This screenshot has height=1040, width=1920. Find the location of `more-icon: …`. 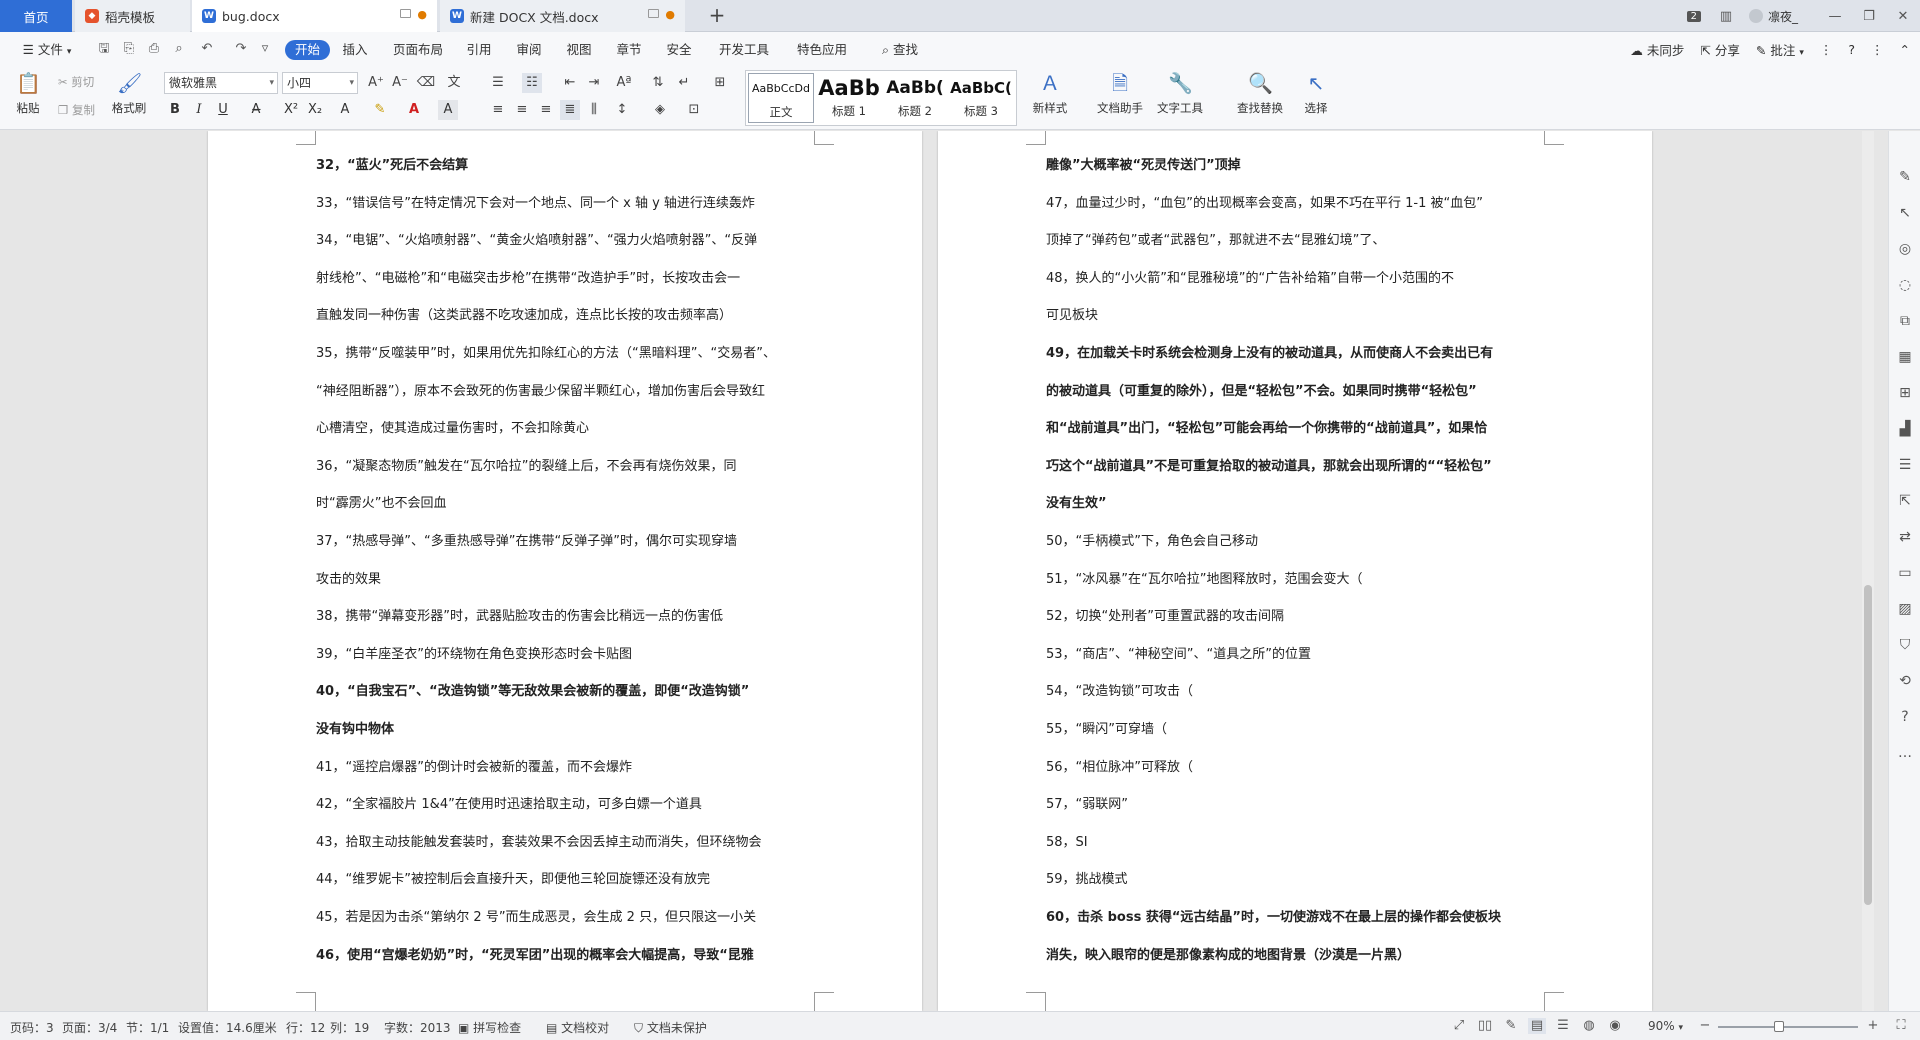

more-icon: … is located at coordinates (1905, 753).